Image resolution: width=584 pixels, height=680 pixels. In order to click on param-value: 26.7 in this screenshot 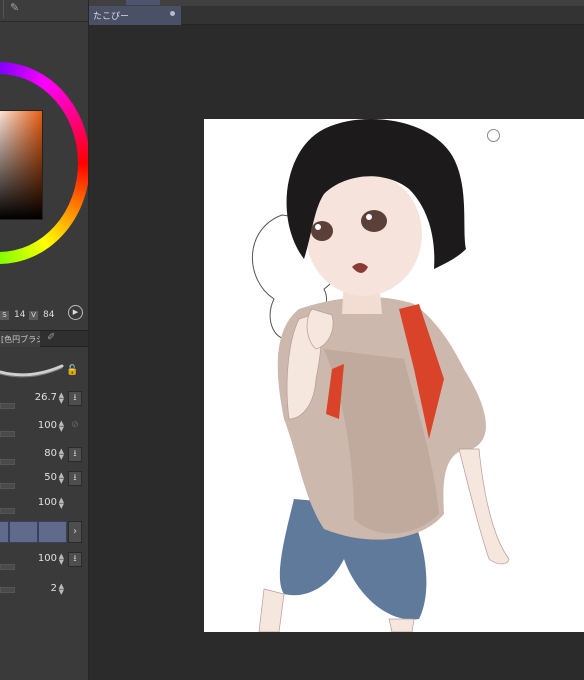, I will do `click(46, 397)`.